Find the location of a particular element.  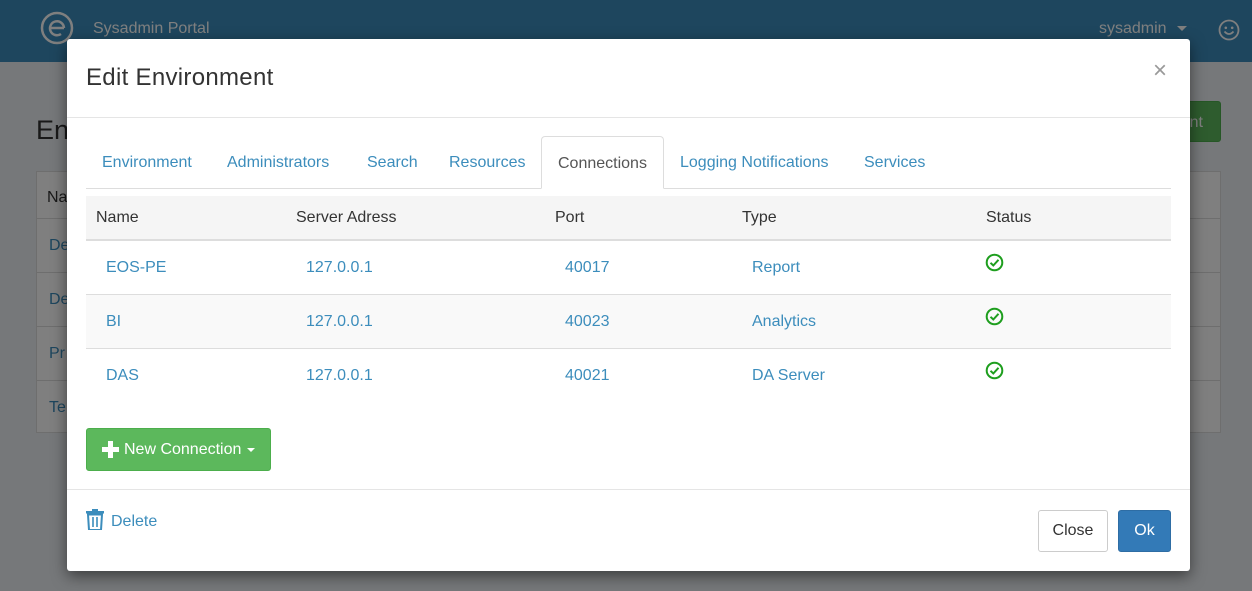

ok-button: Ok is located at coordinates (1144, 531).